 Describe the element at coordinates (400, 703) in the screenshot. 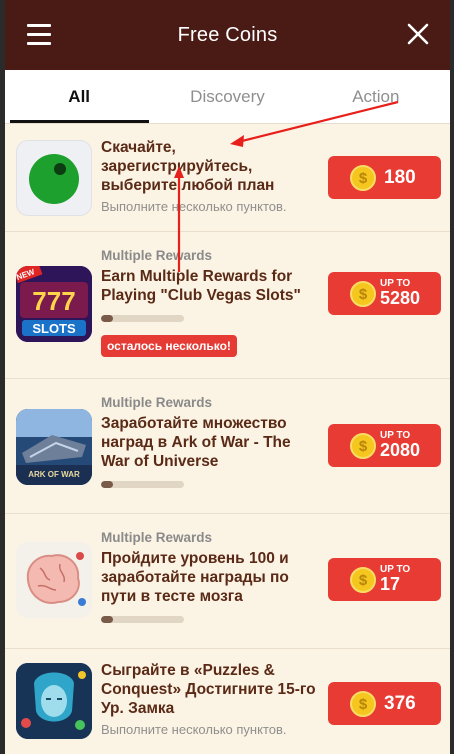

I see `reward-amount: 376` at that location.